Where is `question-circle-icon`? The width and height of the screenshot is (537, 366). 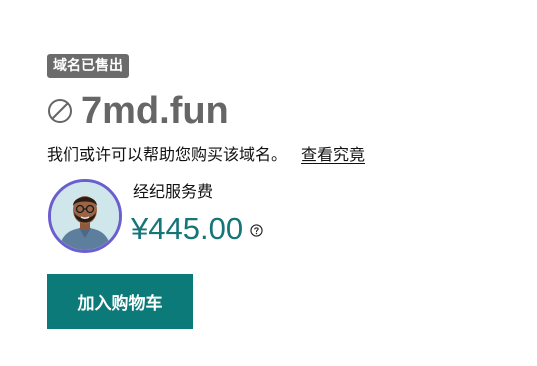 question-circle-icon is located at coordinates (256, 230).